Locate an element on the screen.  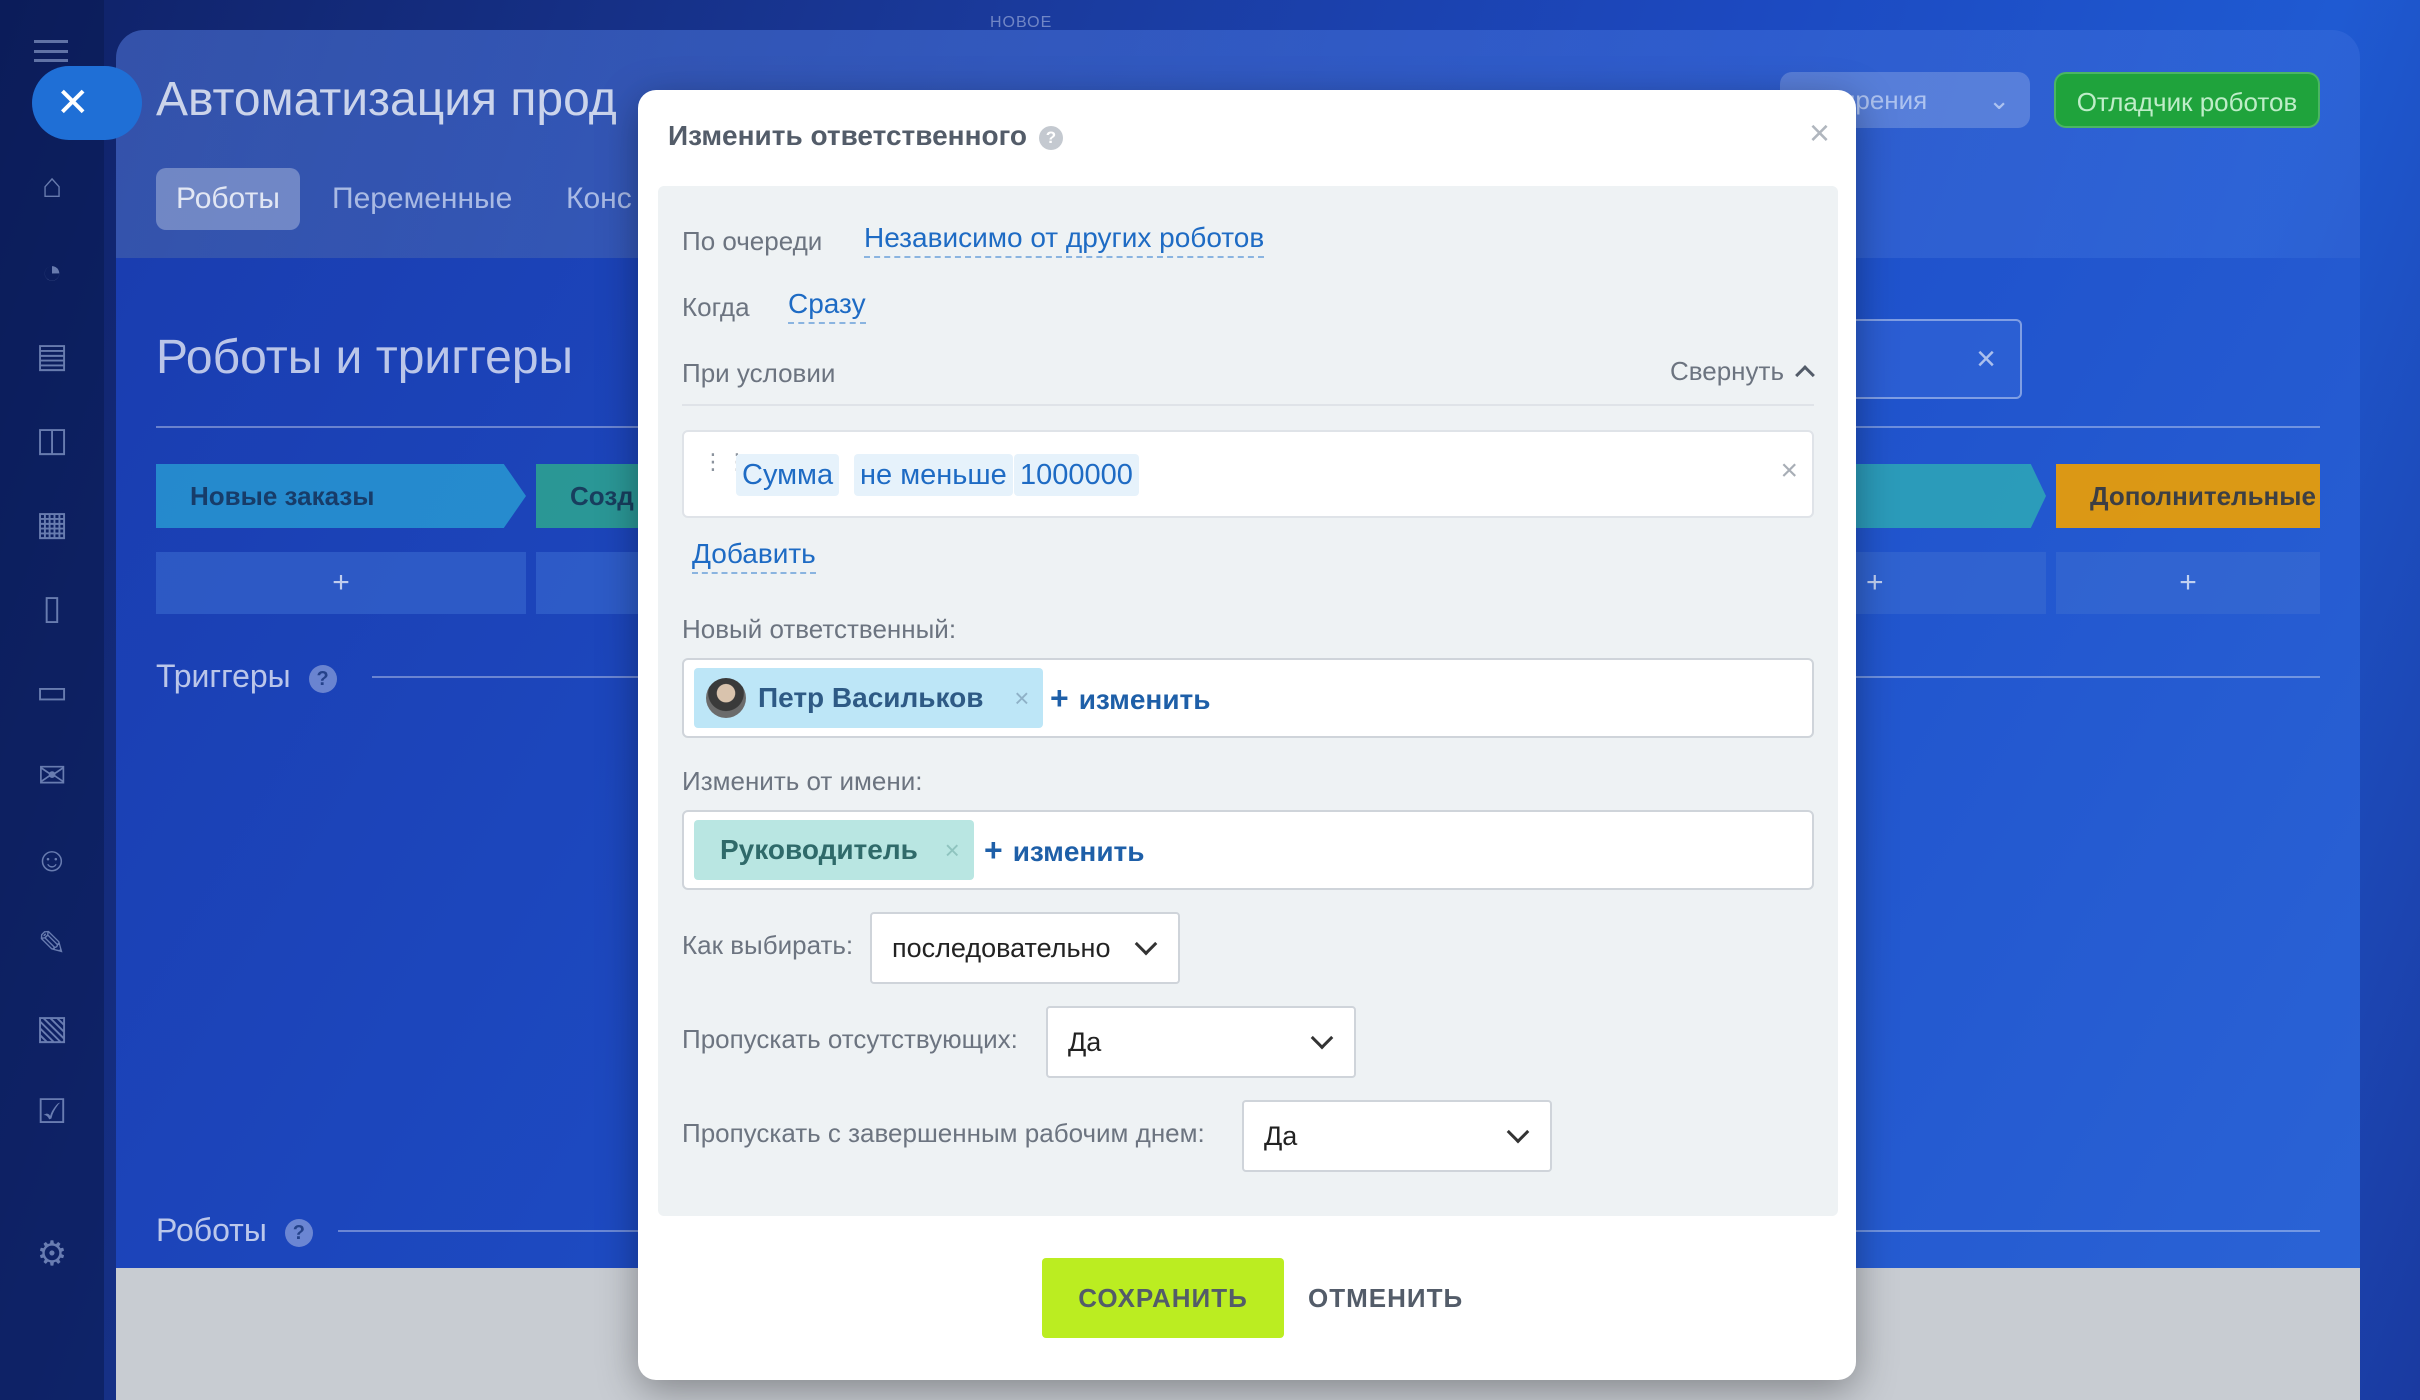
condition-label: При условии is located at coordinates (759, 373).